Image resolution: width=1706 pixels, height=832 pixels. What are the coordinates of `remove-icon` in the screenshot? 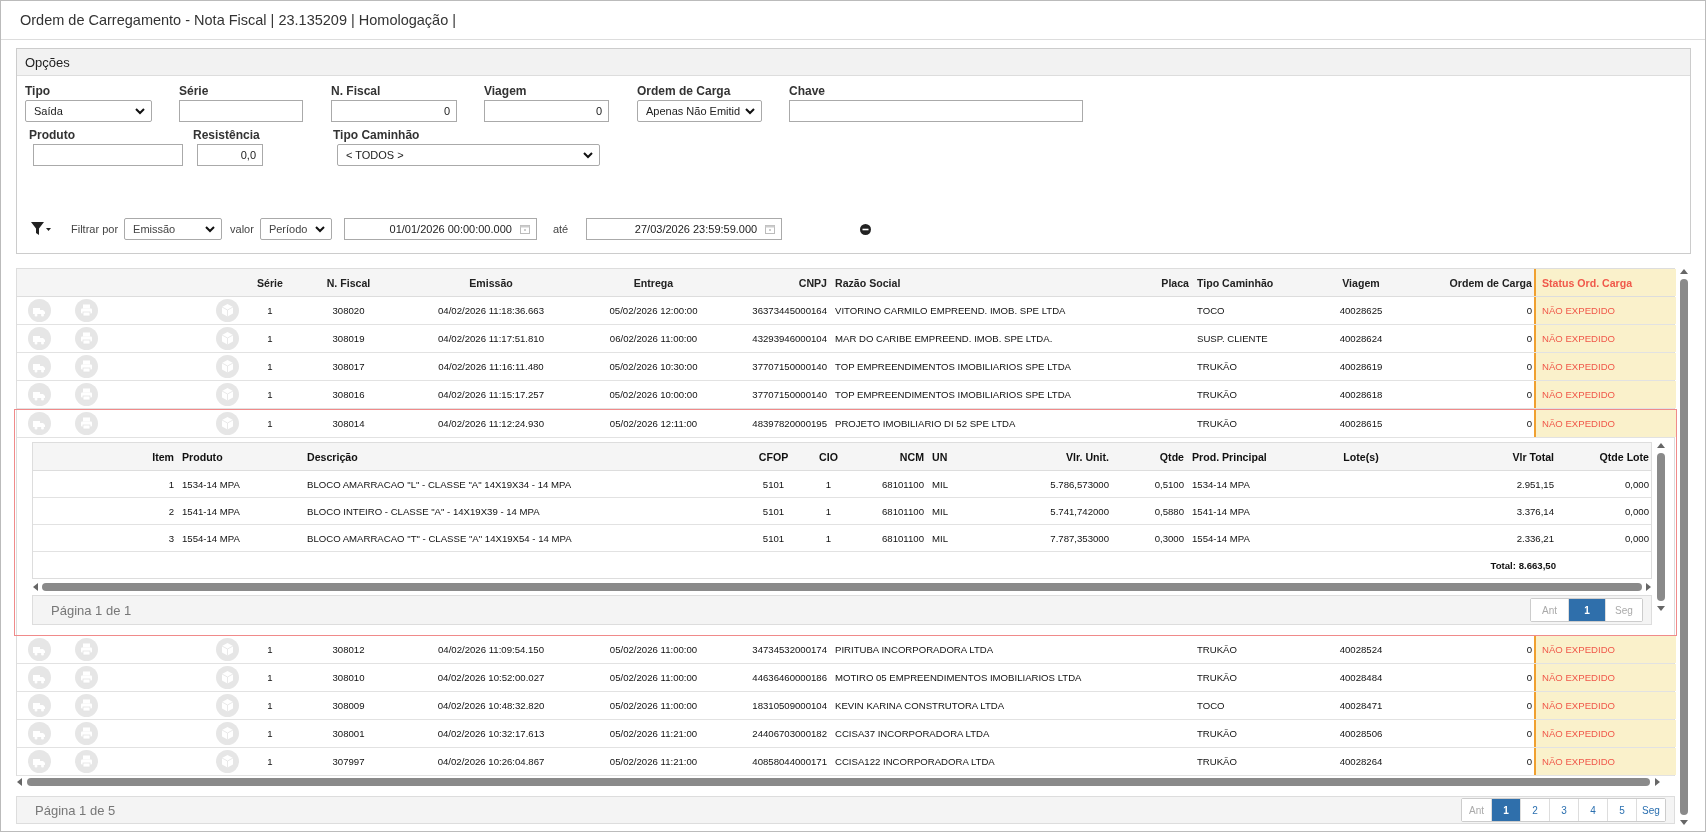 It's located at (866, 229).